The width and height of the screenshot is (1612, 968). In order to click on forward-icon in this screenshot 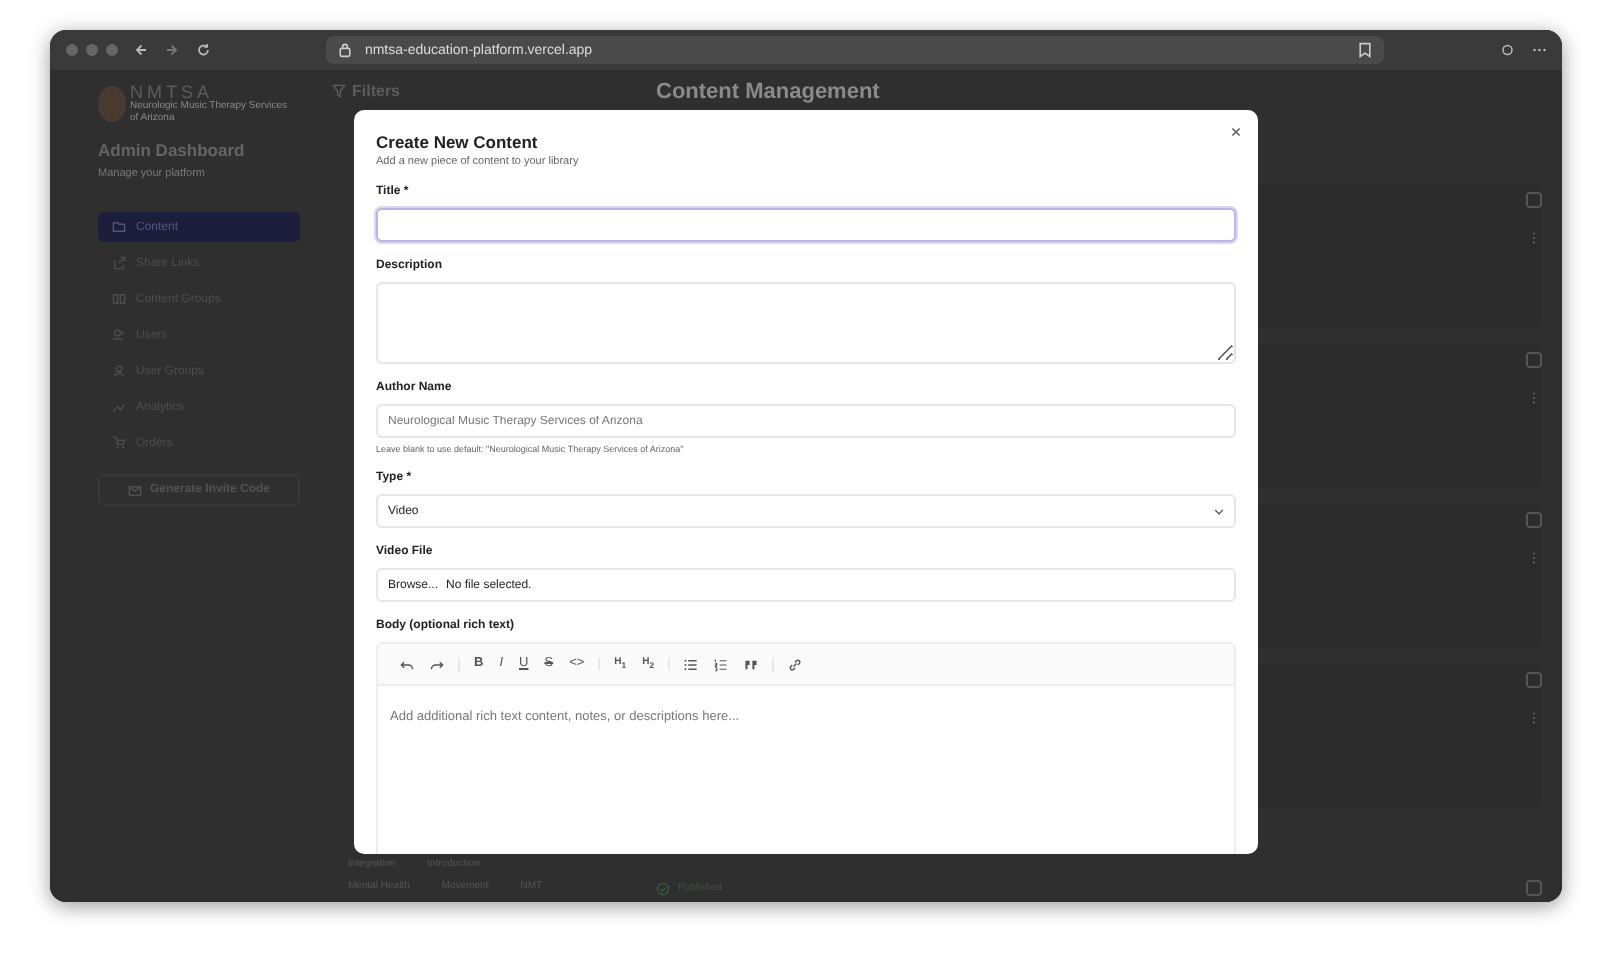, I will do `click(172, 50)`.